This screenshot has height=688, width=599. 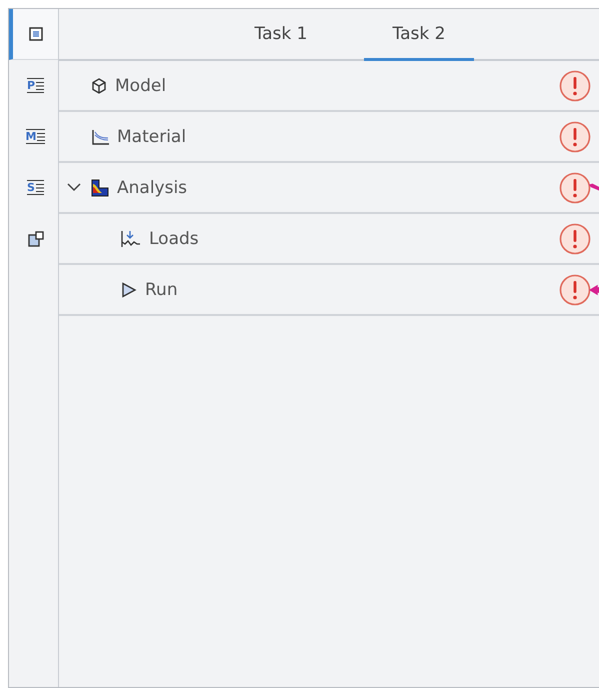 I want to click on sidebar-tab: P, so click(x=33, y=85).